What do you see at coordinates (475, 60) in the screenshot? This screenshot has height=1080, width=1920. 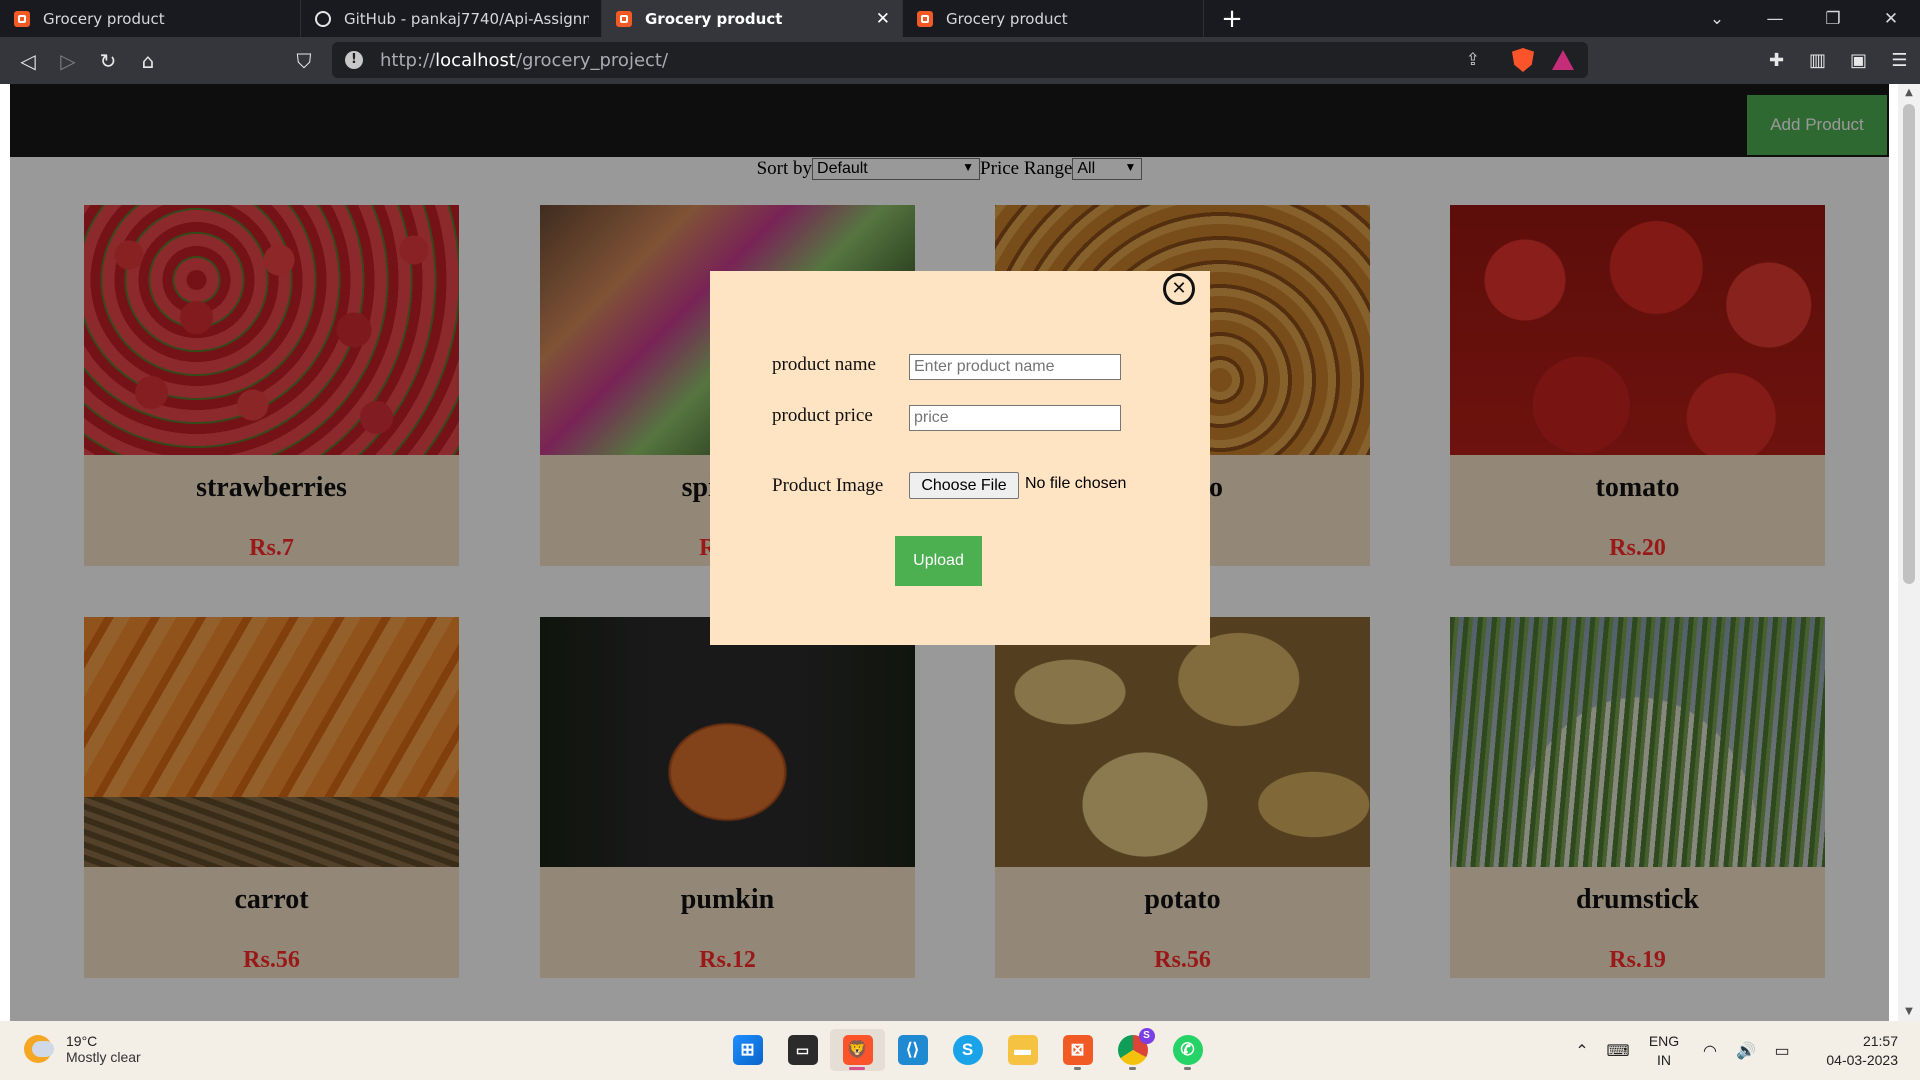 I see `url-host: localhost` at bounding box center [475, 60].